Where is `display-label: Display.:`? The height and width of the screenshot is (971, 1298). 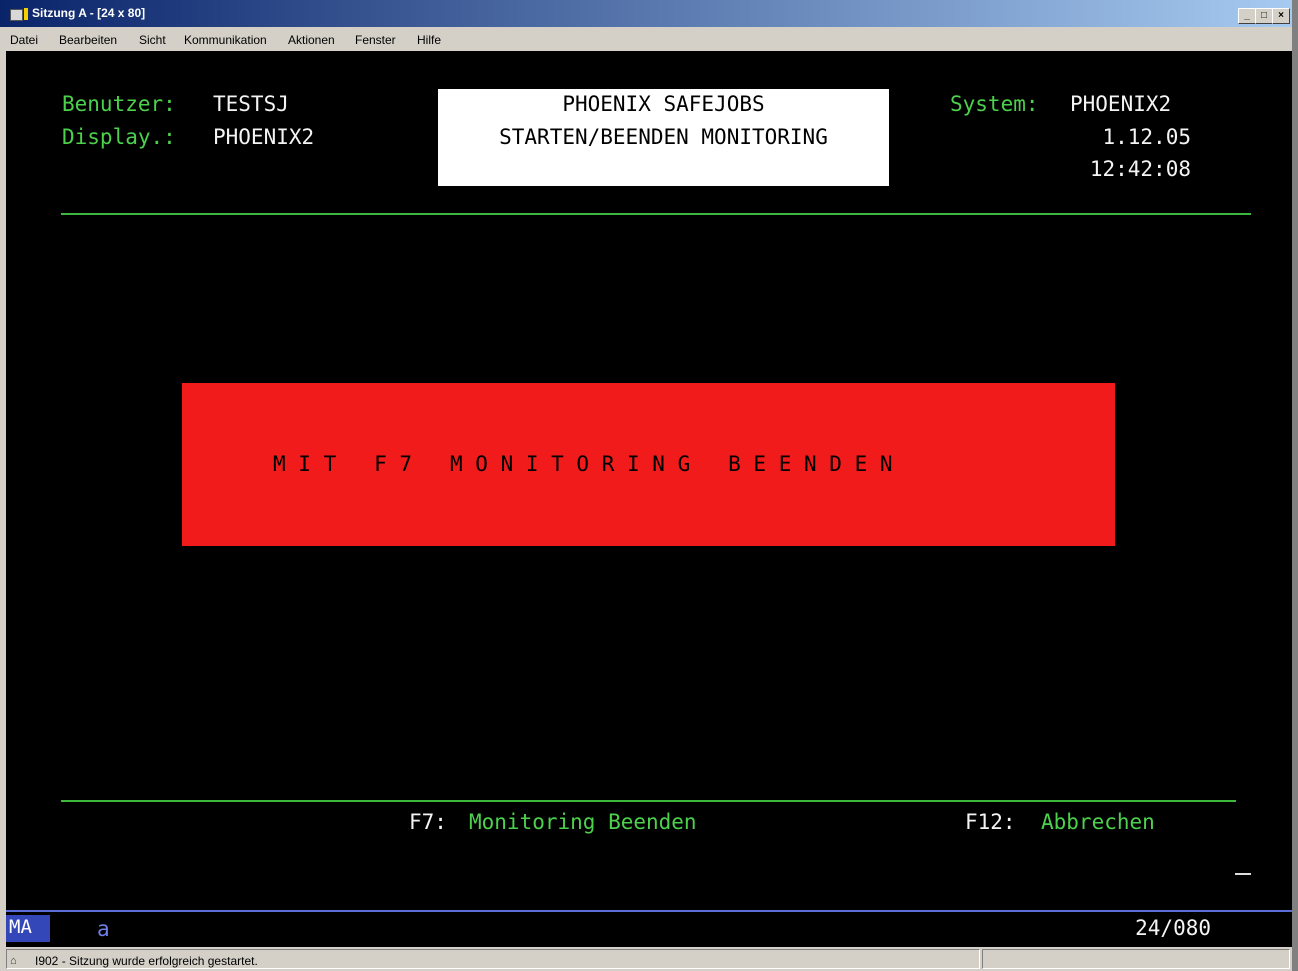 display-label: Display.: is located at coordinates (119, 137).